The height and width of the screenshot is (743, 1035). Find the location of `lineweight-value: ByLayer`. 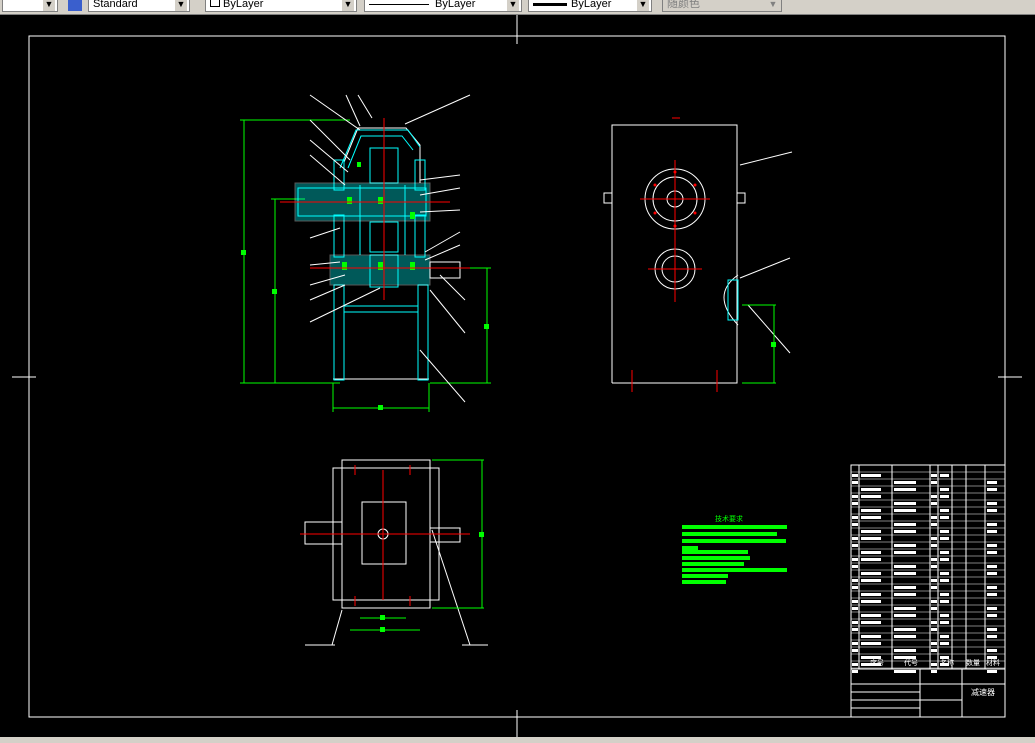

lineweight-value: ByLayer is located at coordinates (591, 5).